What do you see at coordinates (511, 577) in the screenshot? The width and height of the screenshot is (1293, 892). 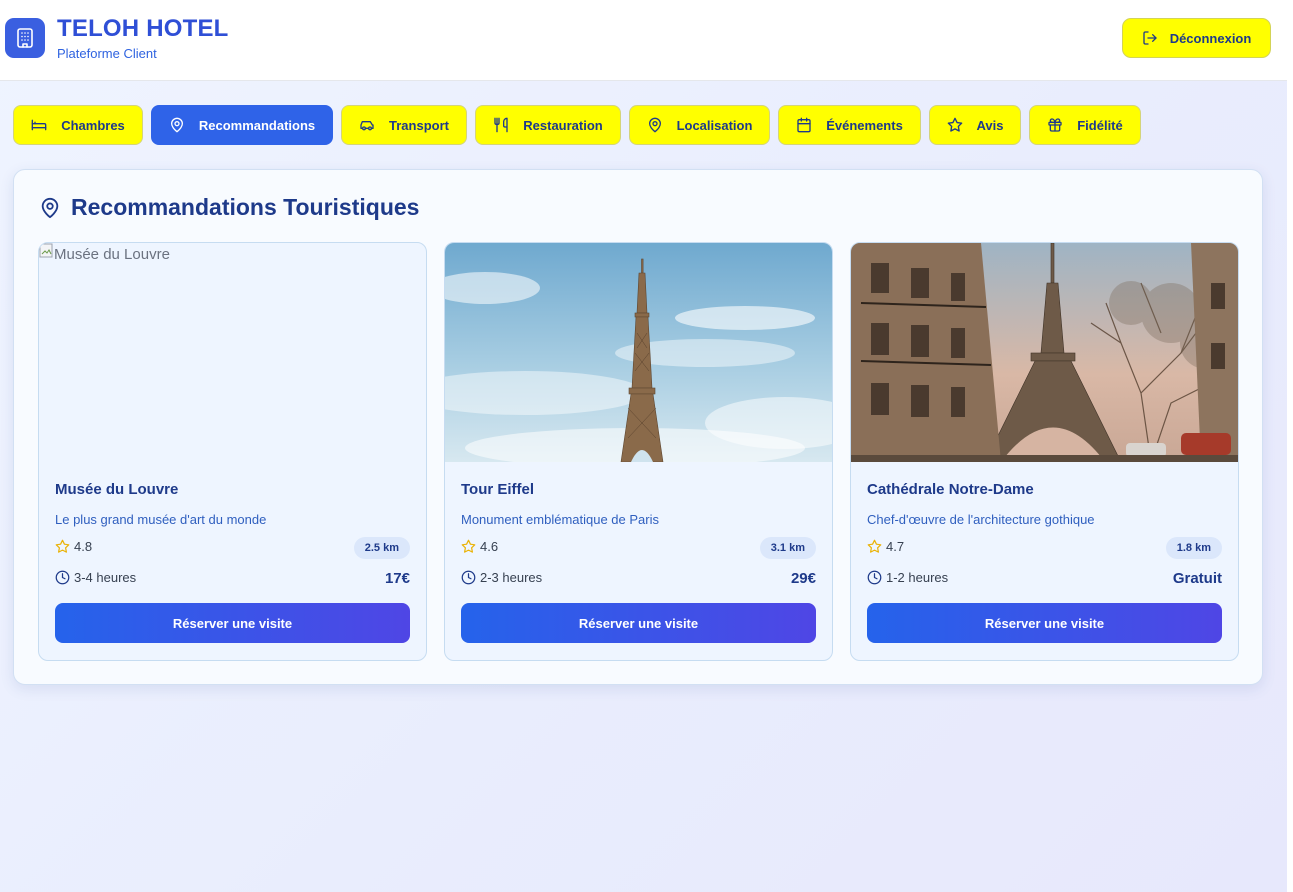 I see `duration-value: 2-3 heures` at bounding box center [511, 577].